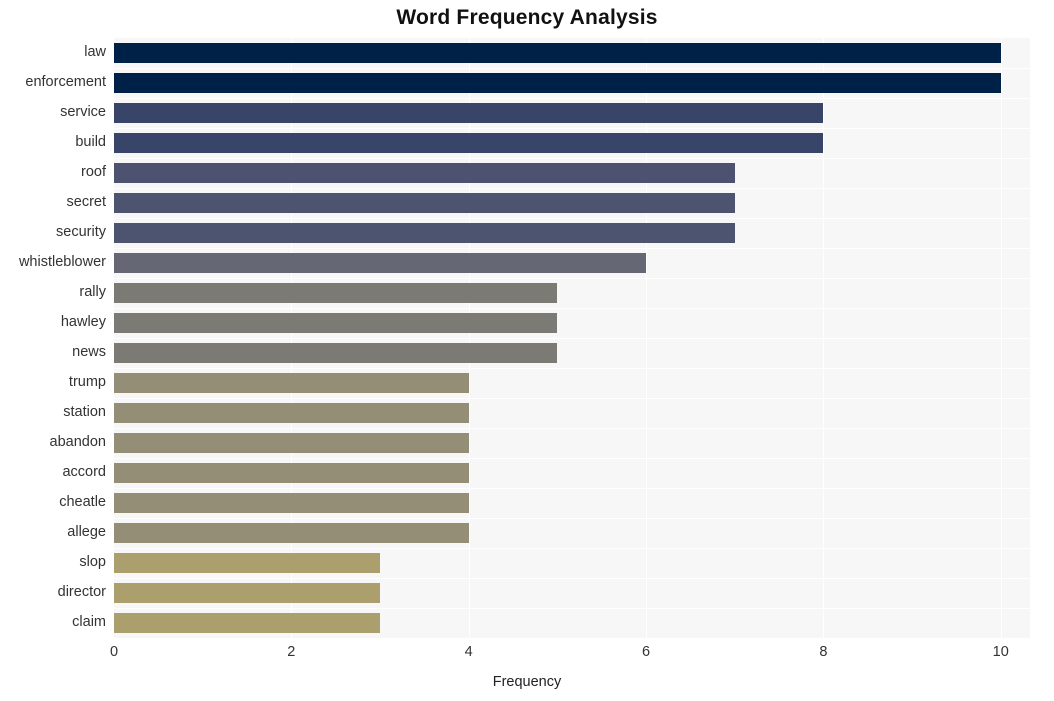 The height and width of the screenshot is (701, 1054). What do you see at coordinates (114, 652) in the screenshot?
I see `x-axis-tick-label: 0` at bounding box center [114, 652].